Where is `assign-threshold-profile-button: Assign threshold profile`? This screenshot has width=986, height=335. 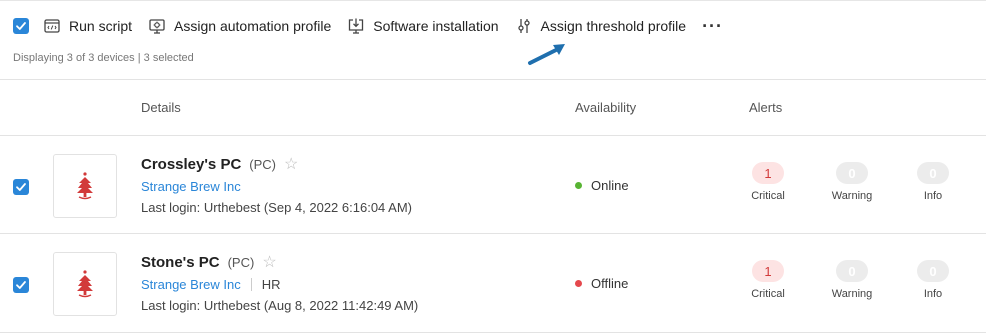
assign-threshold-profile-button: Assign threshold profile is located at coordinates (601, 26).